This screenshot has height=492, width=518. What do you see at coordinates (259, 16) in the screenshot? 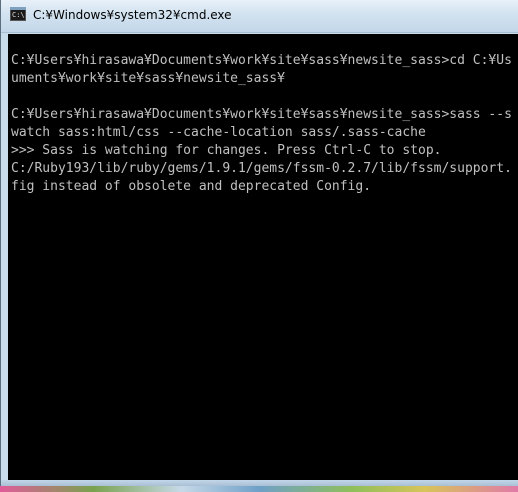
I see `title-bar: C:\ C:¥Windows¥system32¥cmd.exe` at bounding box center [259, 16].